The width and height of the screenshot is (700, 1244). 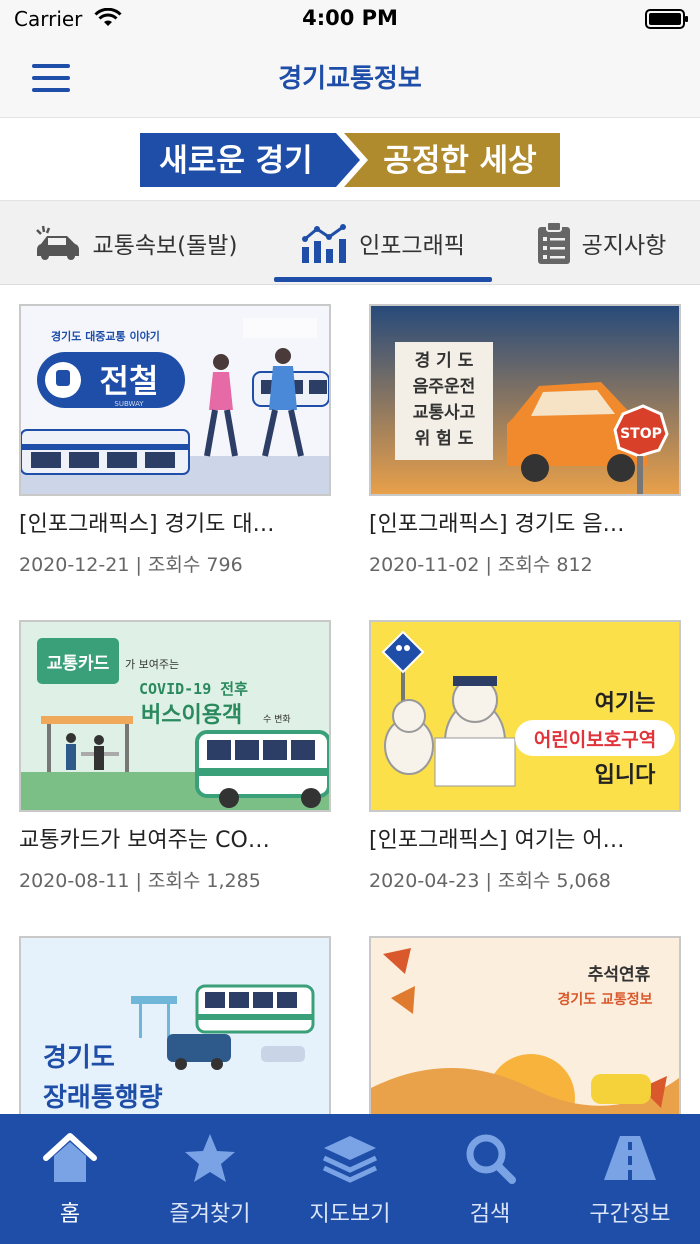 I want to click on status-bar: Carrier 4:00 PM, so click(x=350, y=19).